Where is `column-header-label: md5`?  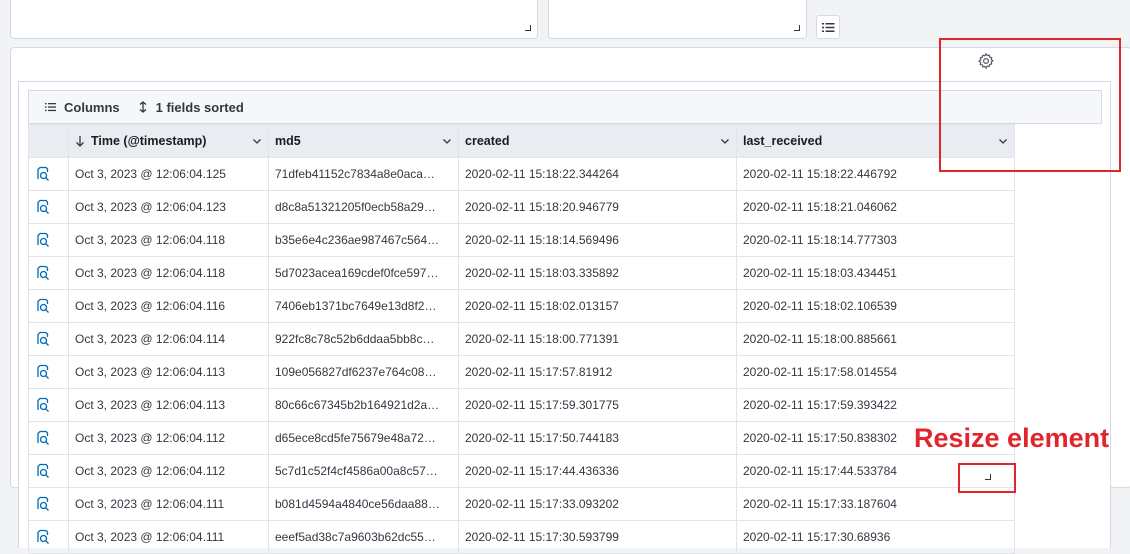
column-header-label: md5 is located at coordinates (288, 141).